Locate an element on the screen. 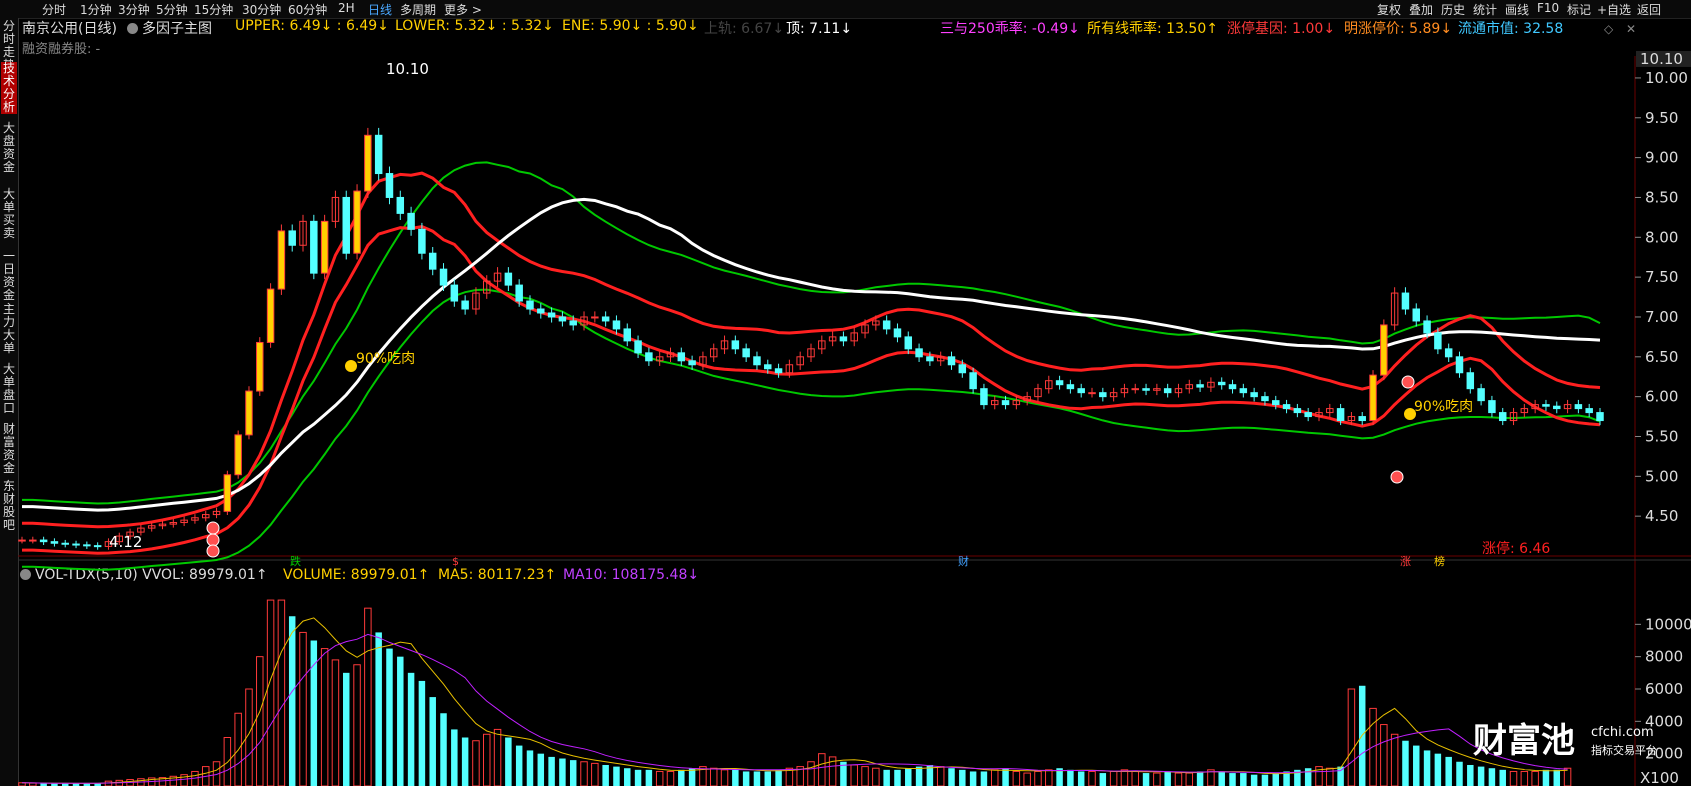 This screenshot has width=1691, height=786. price-tick-label: 10.00 is located at coordinates (1666, 78).